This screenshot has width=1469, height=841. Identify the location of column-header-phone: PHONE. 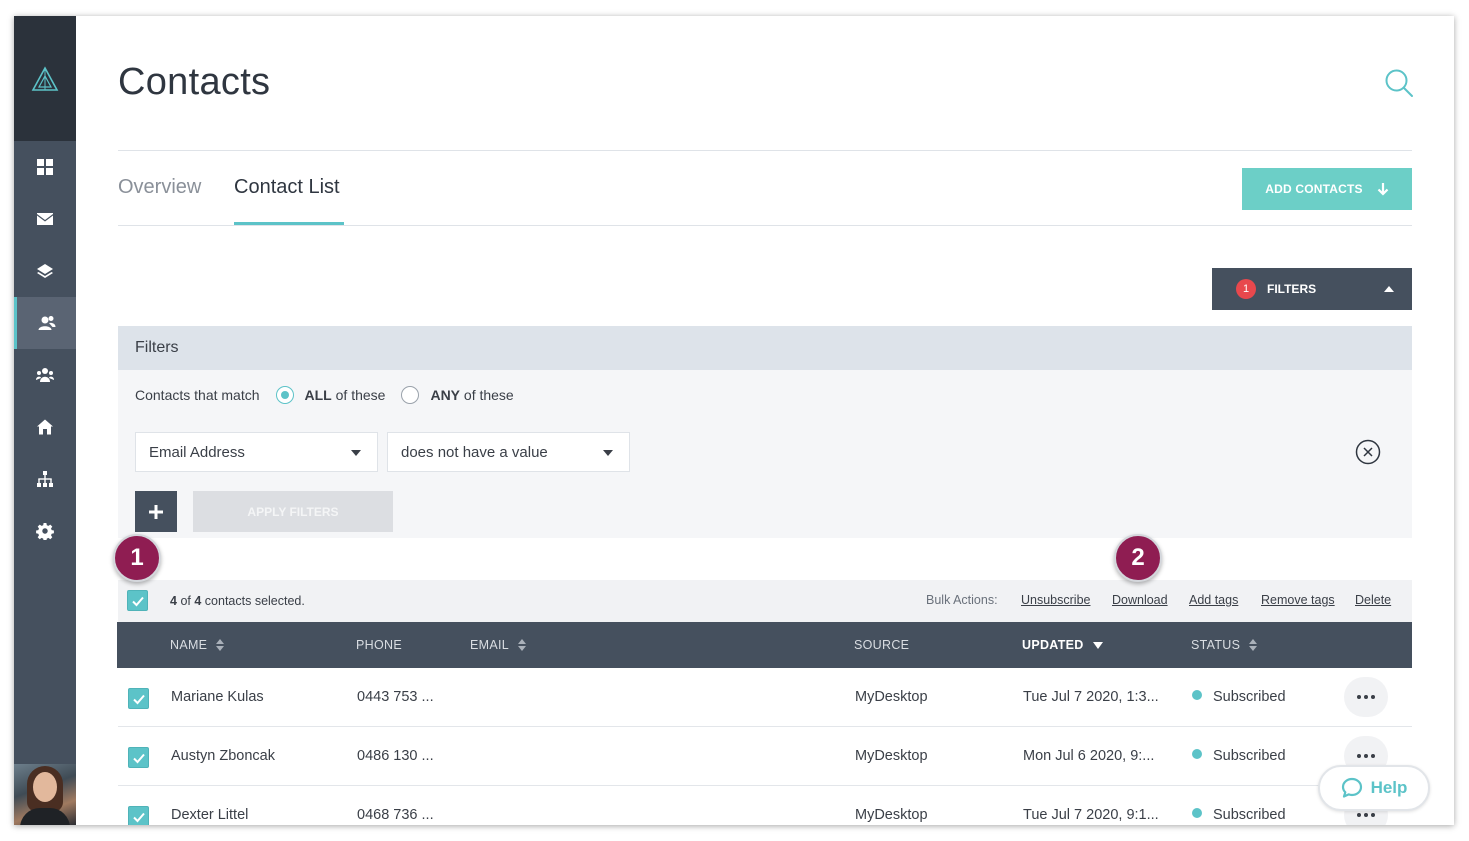
(379, 645).